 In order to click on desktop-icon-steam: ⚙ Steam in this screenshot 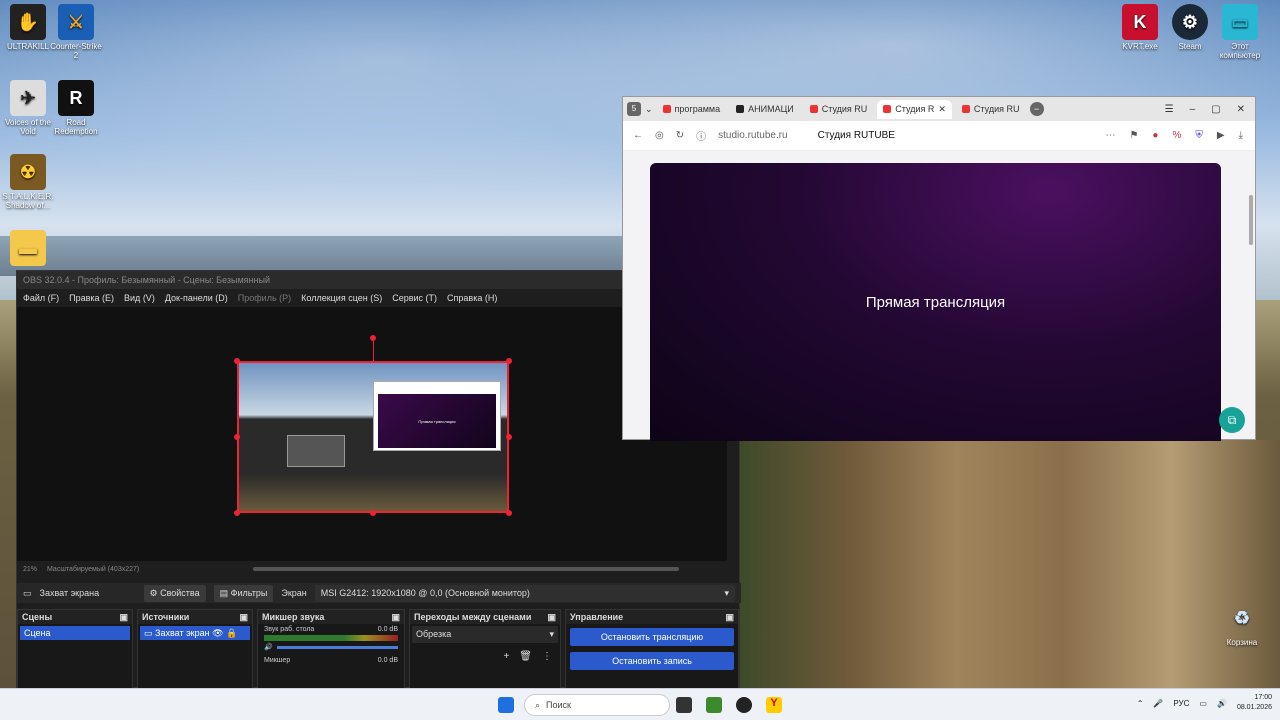, I will do `click(1190, 27)`.